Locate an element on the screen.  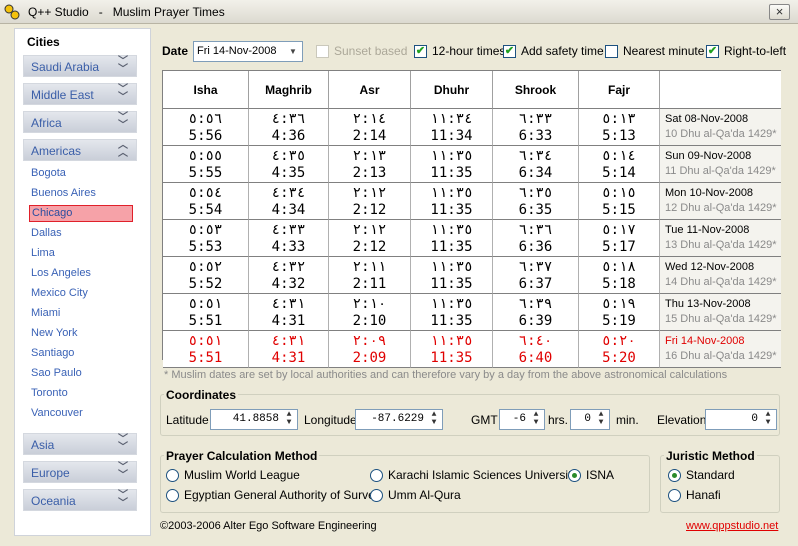
time-cell: ٥:٥٢ 5:52 is located at coordinates (206, 275).